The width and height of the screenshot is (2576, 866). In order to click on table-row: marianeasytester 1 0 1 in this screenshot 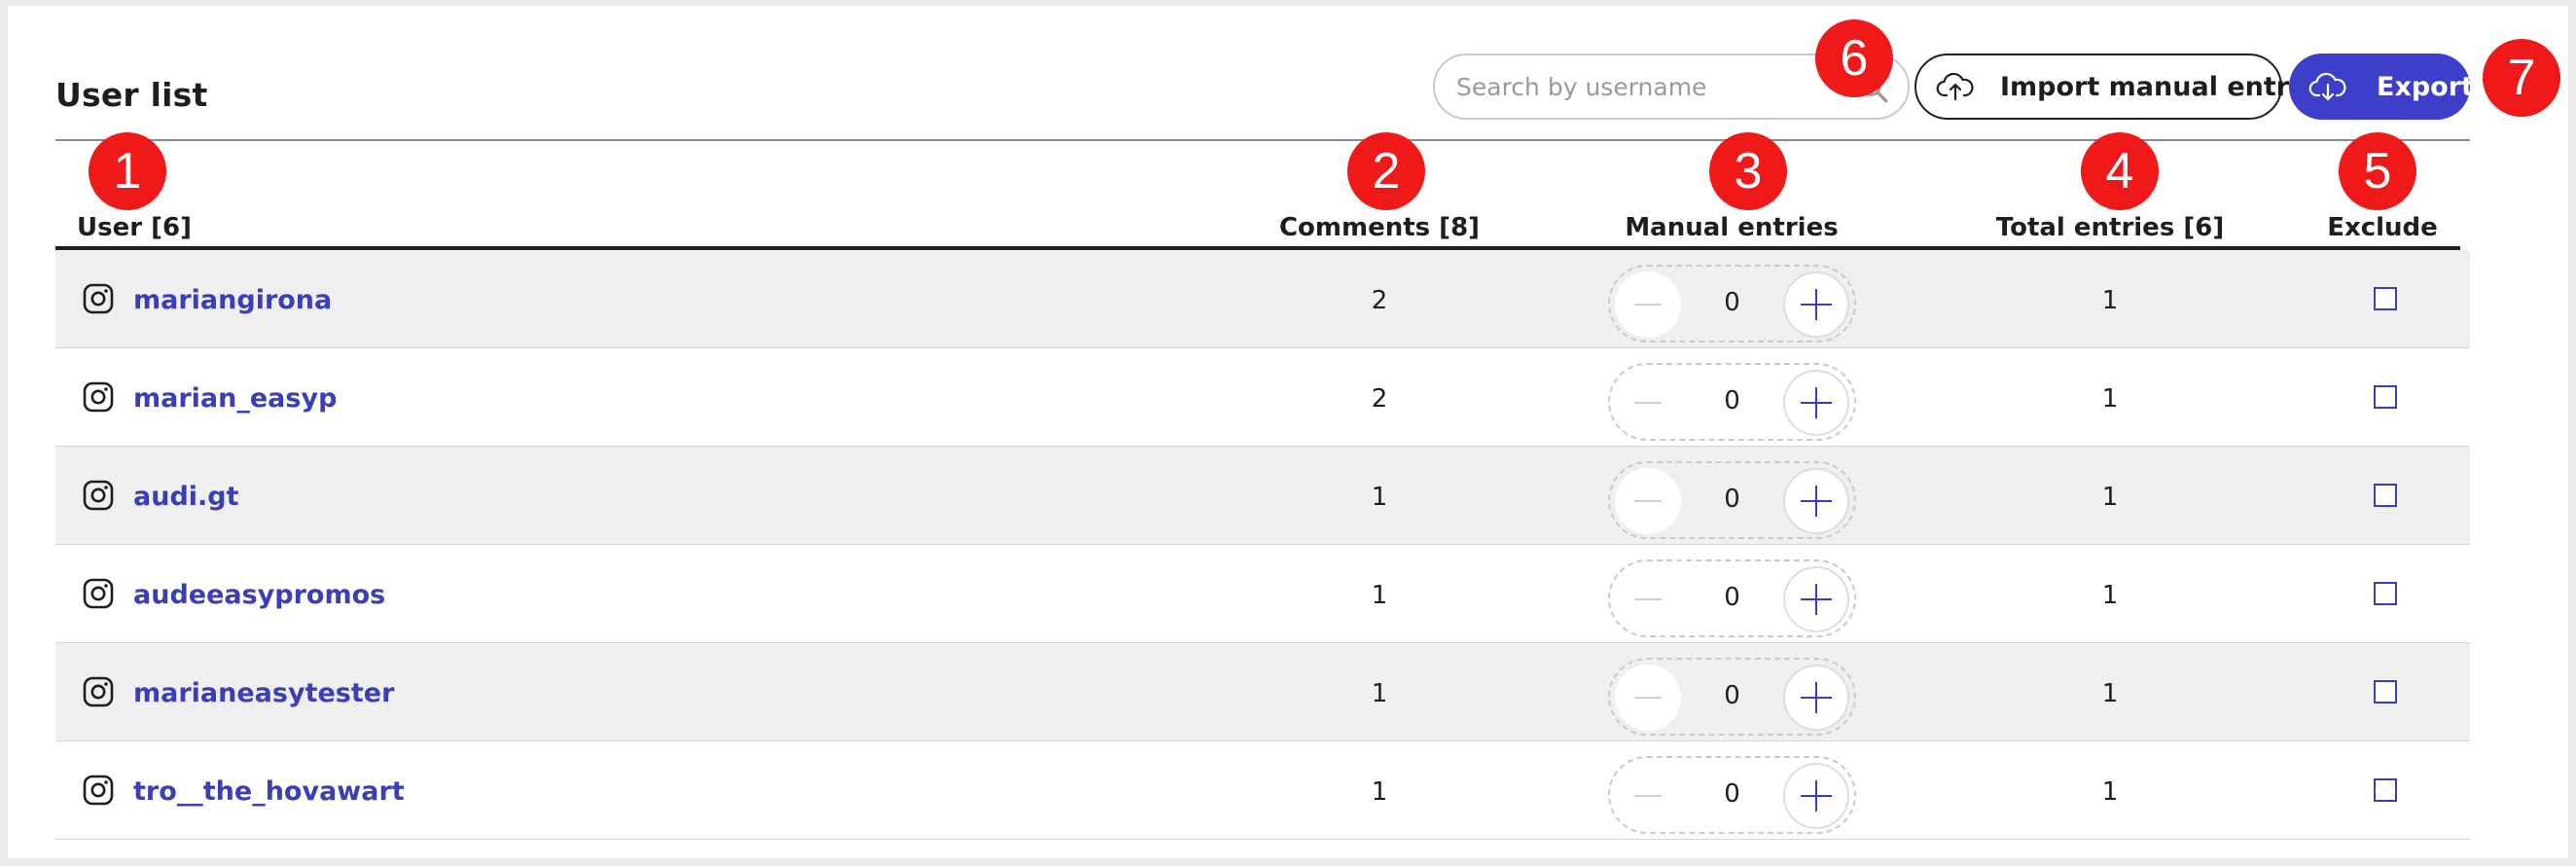, I will do `click(1262, 692)`.